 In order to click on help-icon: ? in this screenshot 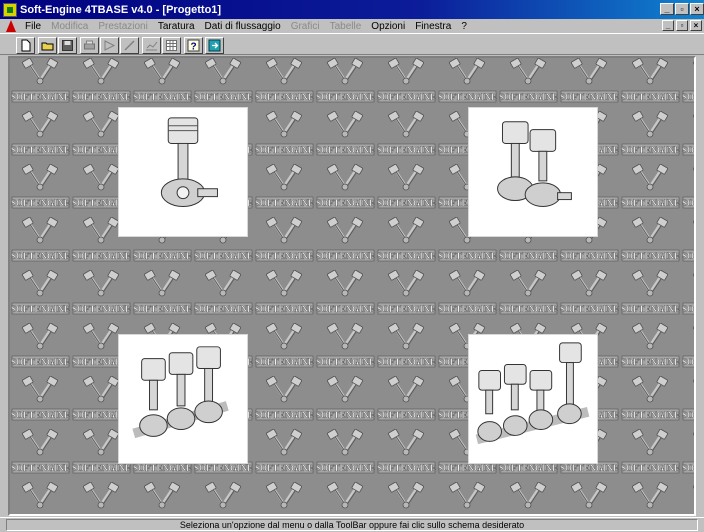, I will do `click(193, 45)`.